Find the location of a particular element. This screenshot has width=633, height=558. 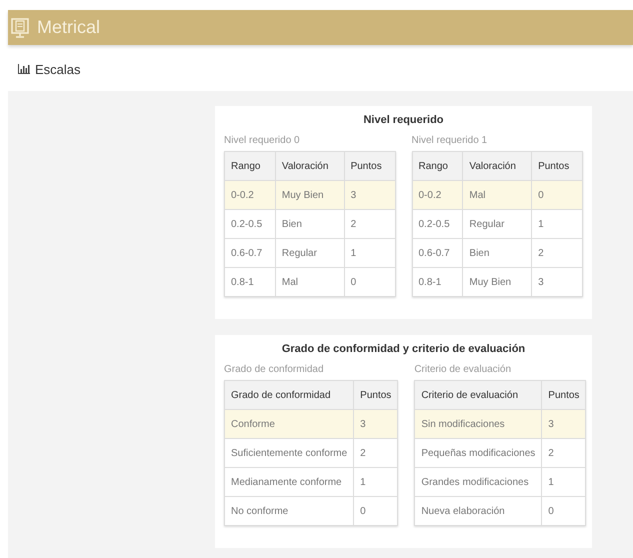

app-title: Metrical is located at coordinates (68, 27).